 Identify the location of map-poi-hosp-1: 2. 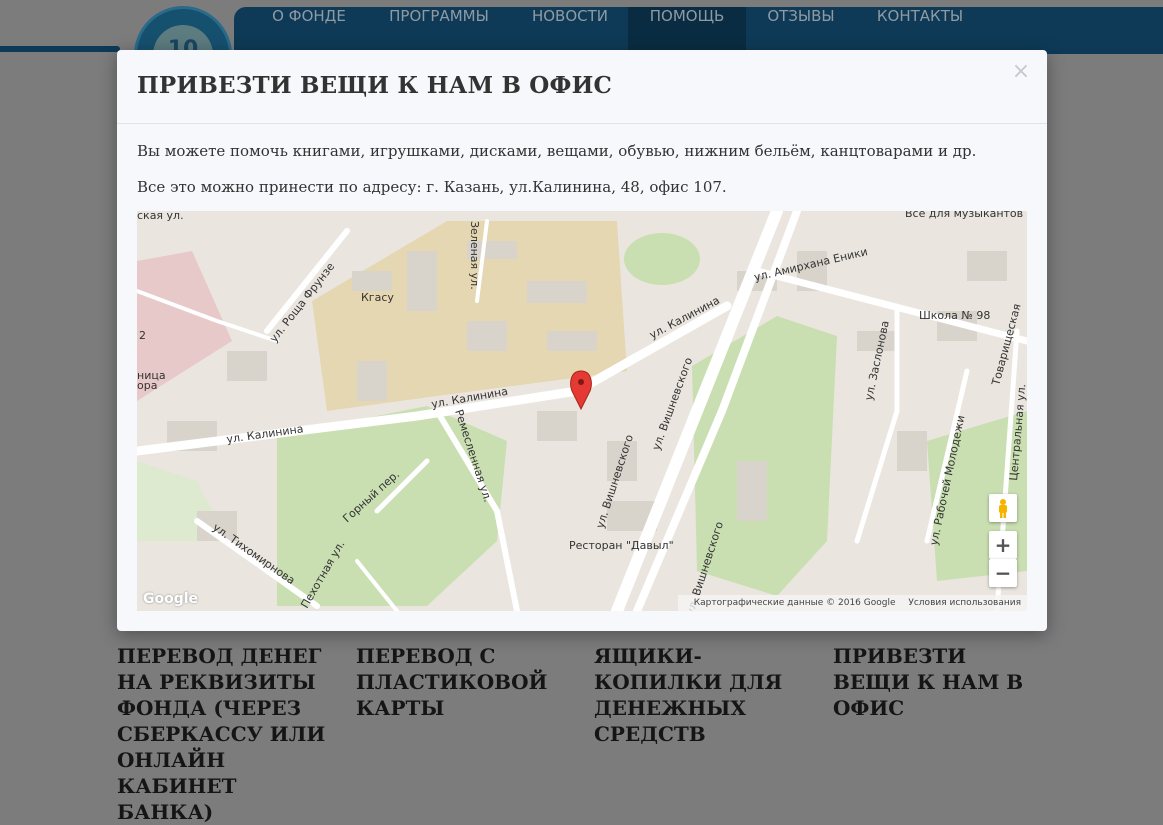
(142, 335).